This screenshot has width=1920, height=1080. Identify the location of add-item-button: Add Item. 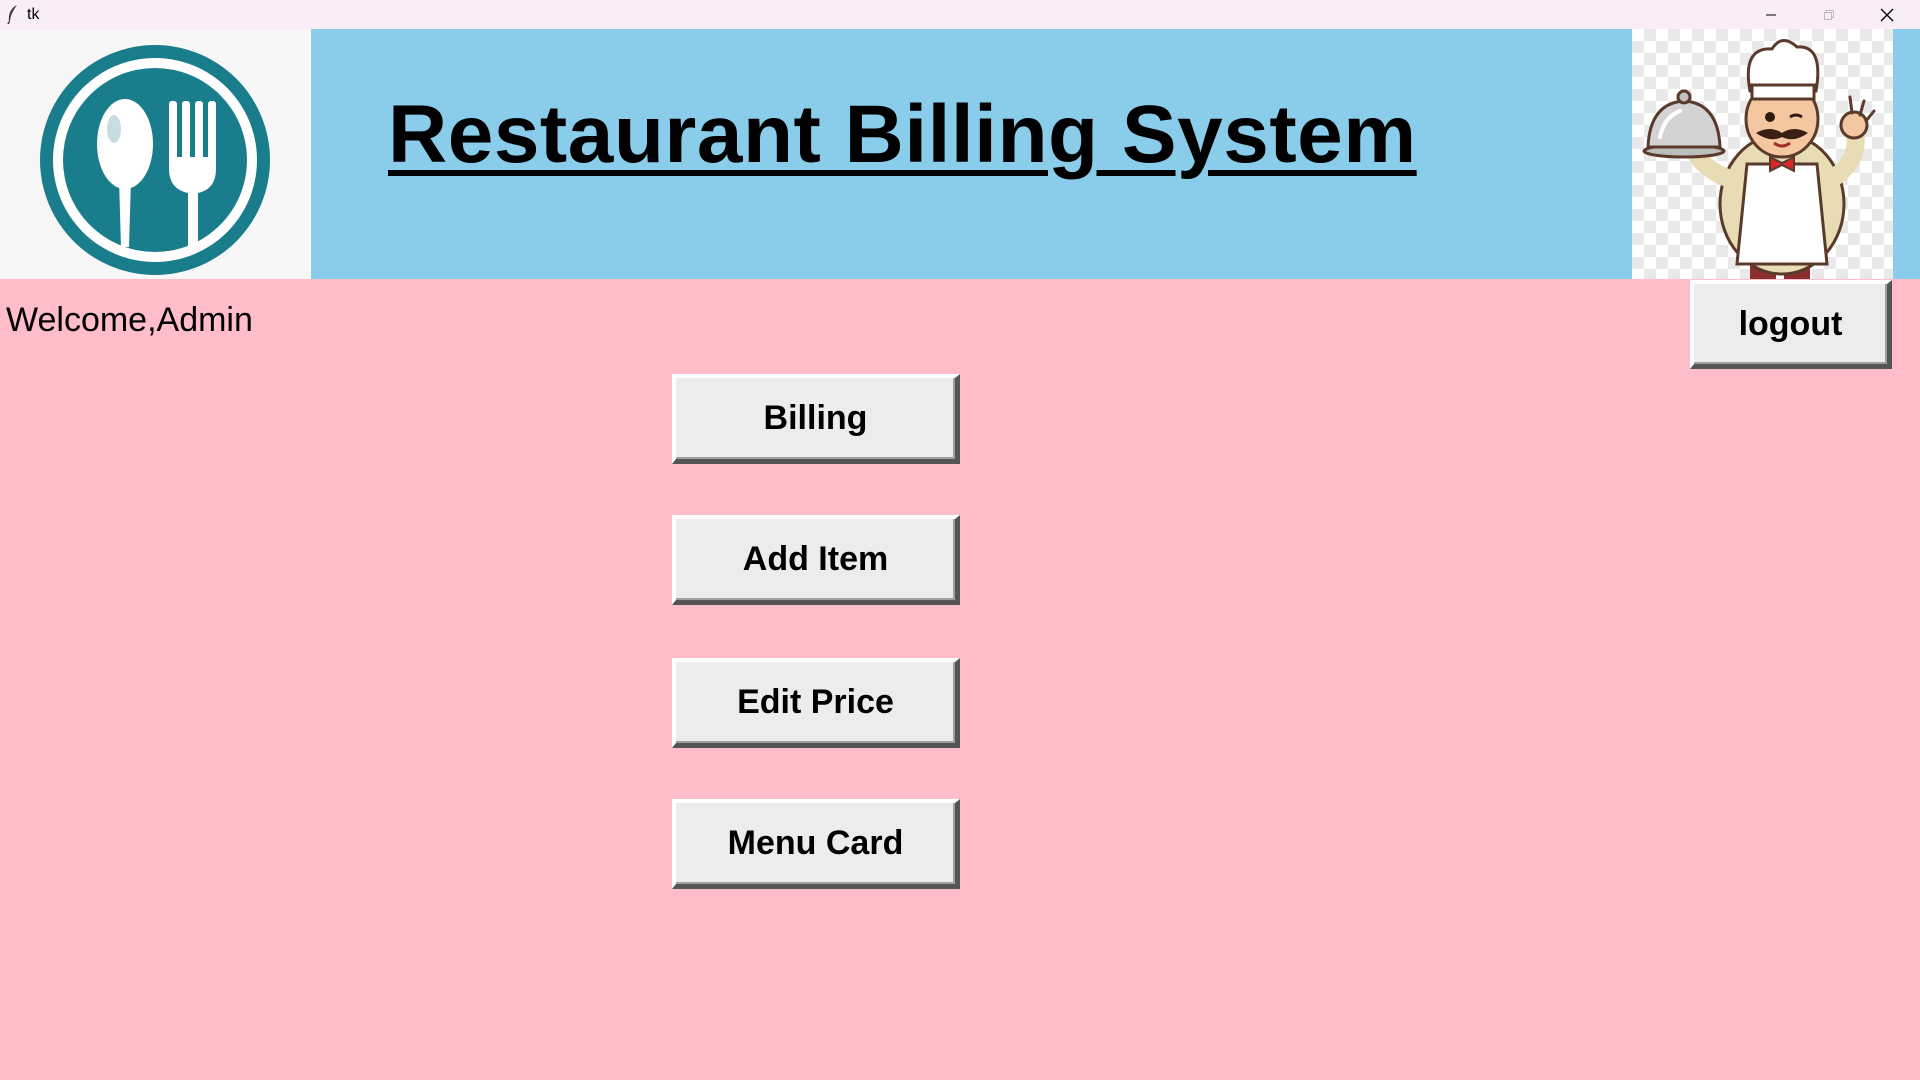
(816, 560).